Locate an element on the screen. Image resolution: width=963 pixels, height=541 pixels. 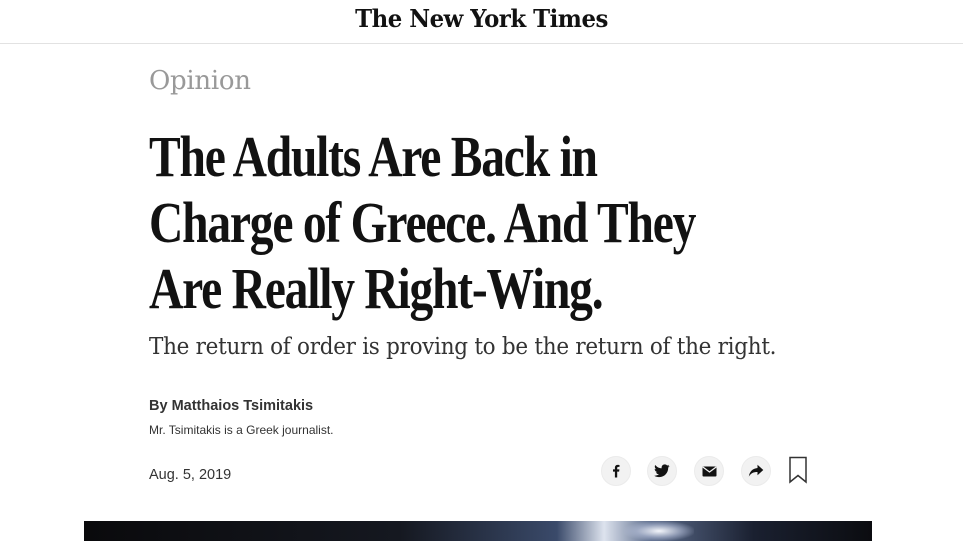
section-kicker: Opinion is located at coordinates (200, 81).